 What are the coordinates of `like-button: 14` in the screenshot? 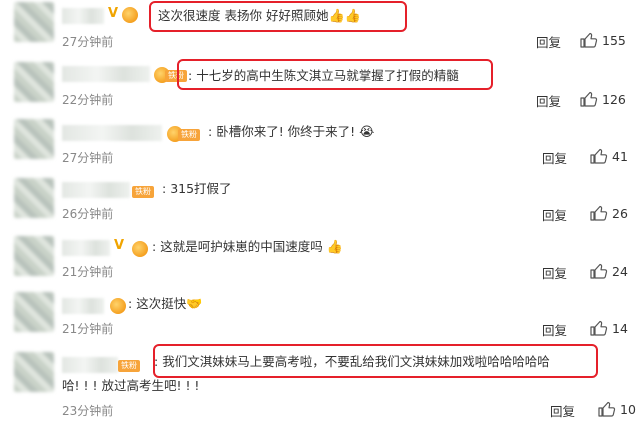 It's located at (609, 328).